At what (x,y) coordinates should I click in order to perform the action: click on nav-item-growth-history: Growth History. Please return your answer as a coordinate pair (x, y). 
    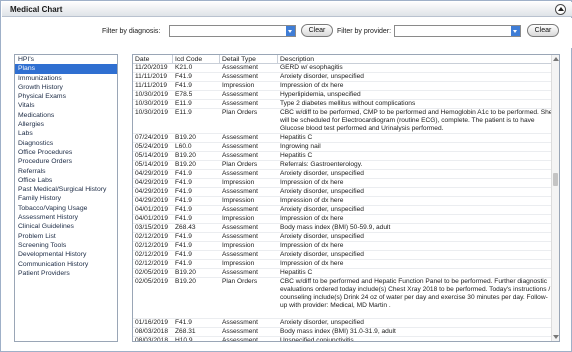
    Looking at the image, I should click on (66, 87).